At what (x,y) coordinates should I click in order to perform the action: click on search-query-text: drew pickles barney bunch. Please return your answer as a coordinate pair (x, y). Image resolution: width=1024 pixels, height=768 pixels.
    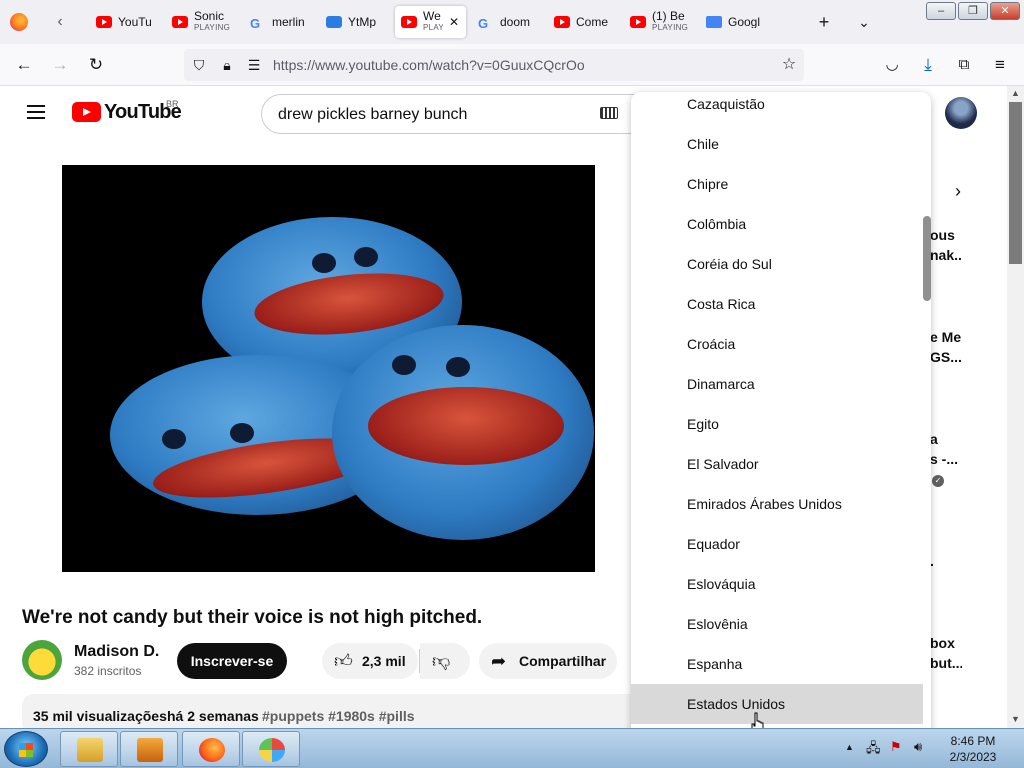
    Looking at the image, I should click on (372, 115).